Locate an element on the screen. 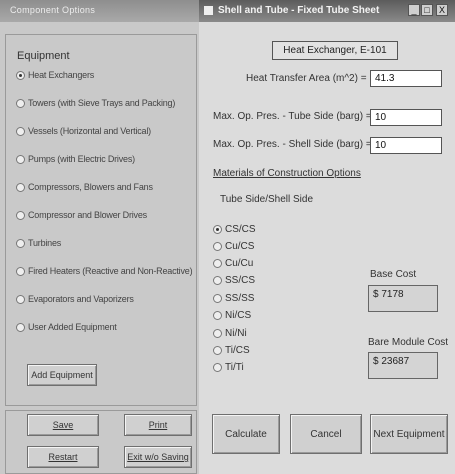 This screenshot has width=455, height=474. radio-label: Compressors, Blowers and Fans is located at coordinates (90, 187).